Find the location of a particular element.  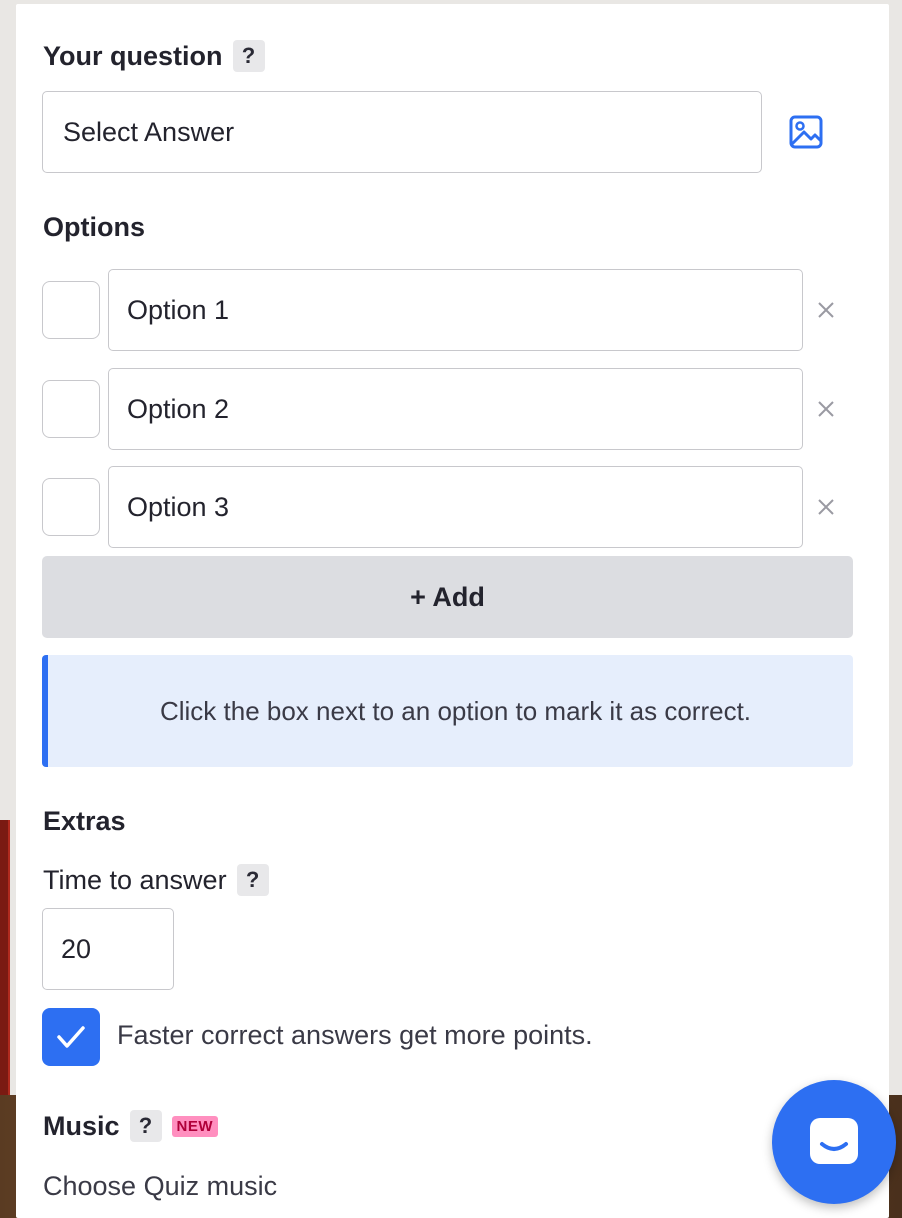

choose-quiz-music: Choose Quiz music is located at coordinates (160, 1186).